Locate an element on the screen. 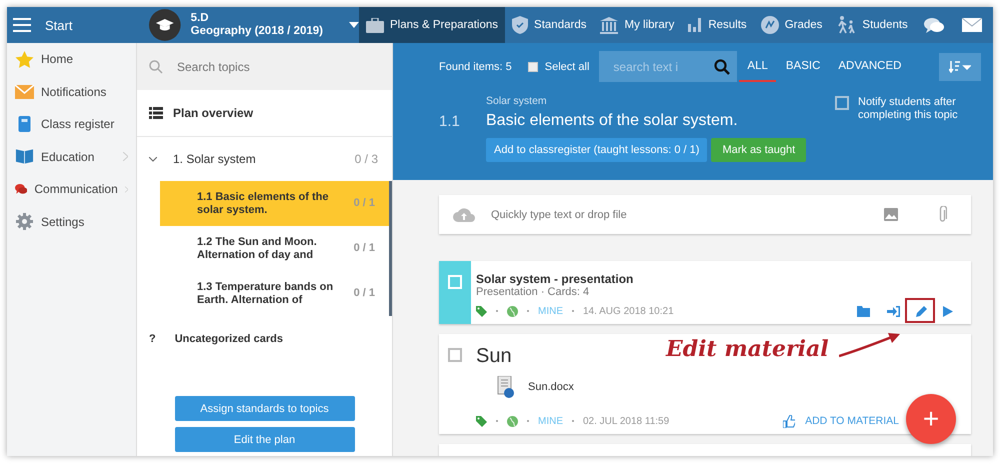 The image size is (1000, 464). list-icon is located at coordinates (156, 113).